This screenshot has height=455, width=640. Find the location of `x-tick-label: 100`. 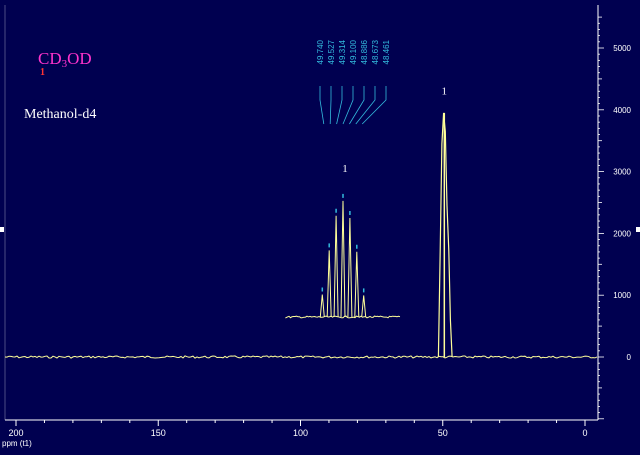

x-tick-label: 100 is located at coordinates (300, 433).